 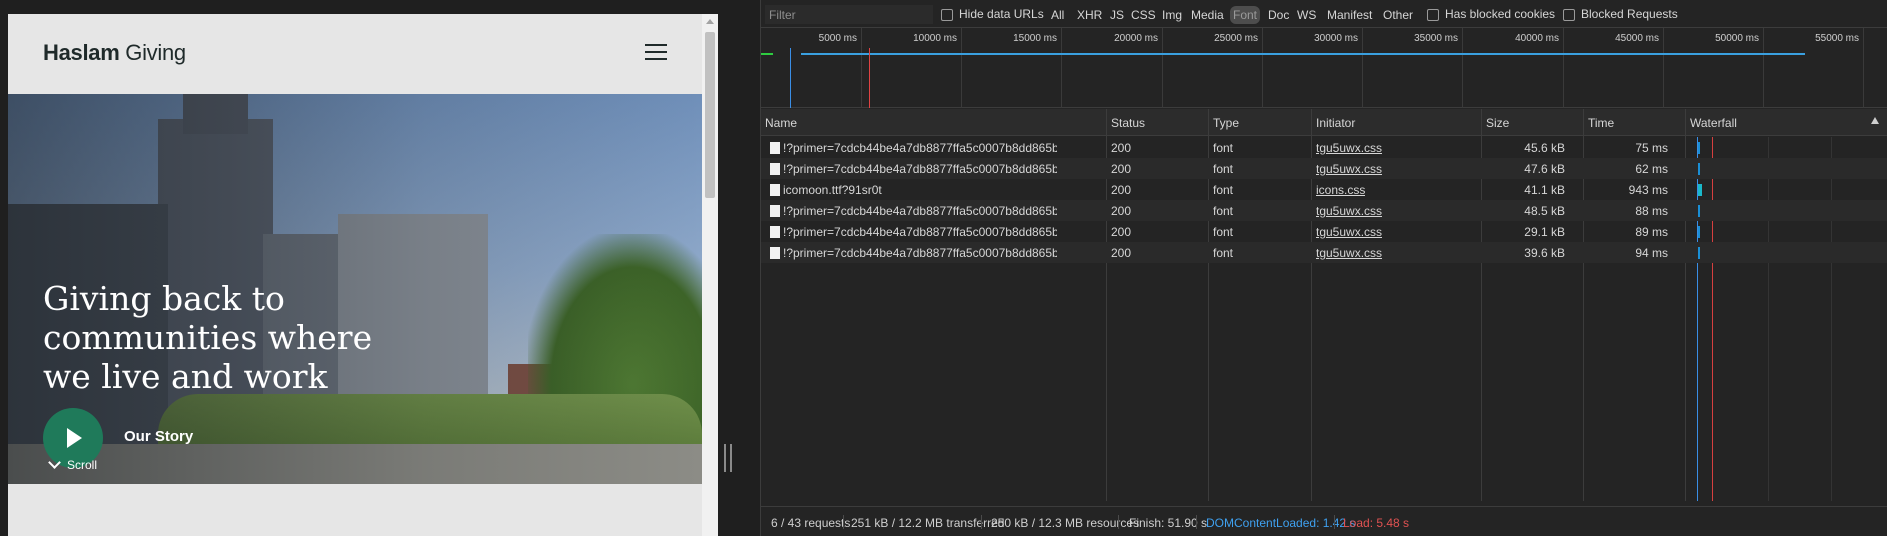 I want to click on viewport-resize-handle, so click(x=728, y=458).